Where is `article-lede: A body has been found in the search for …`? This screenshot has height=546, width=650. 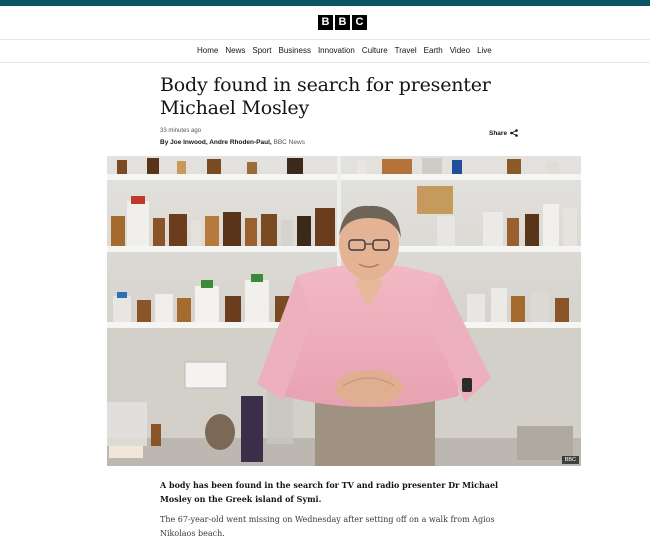
article-lede: A body has been found in the search for … is located at coordinates (329, 492).